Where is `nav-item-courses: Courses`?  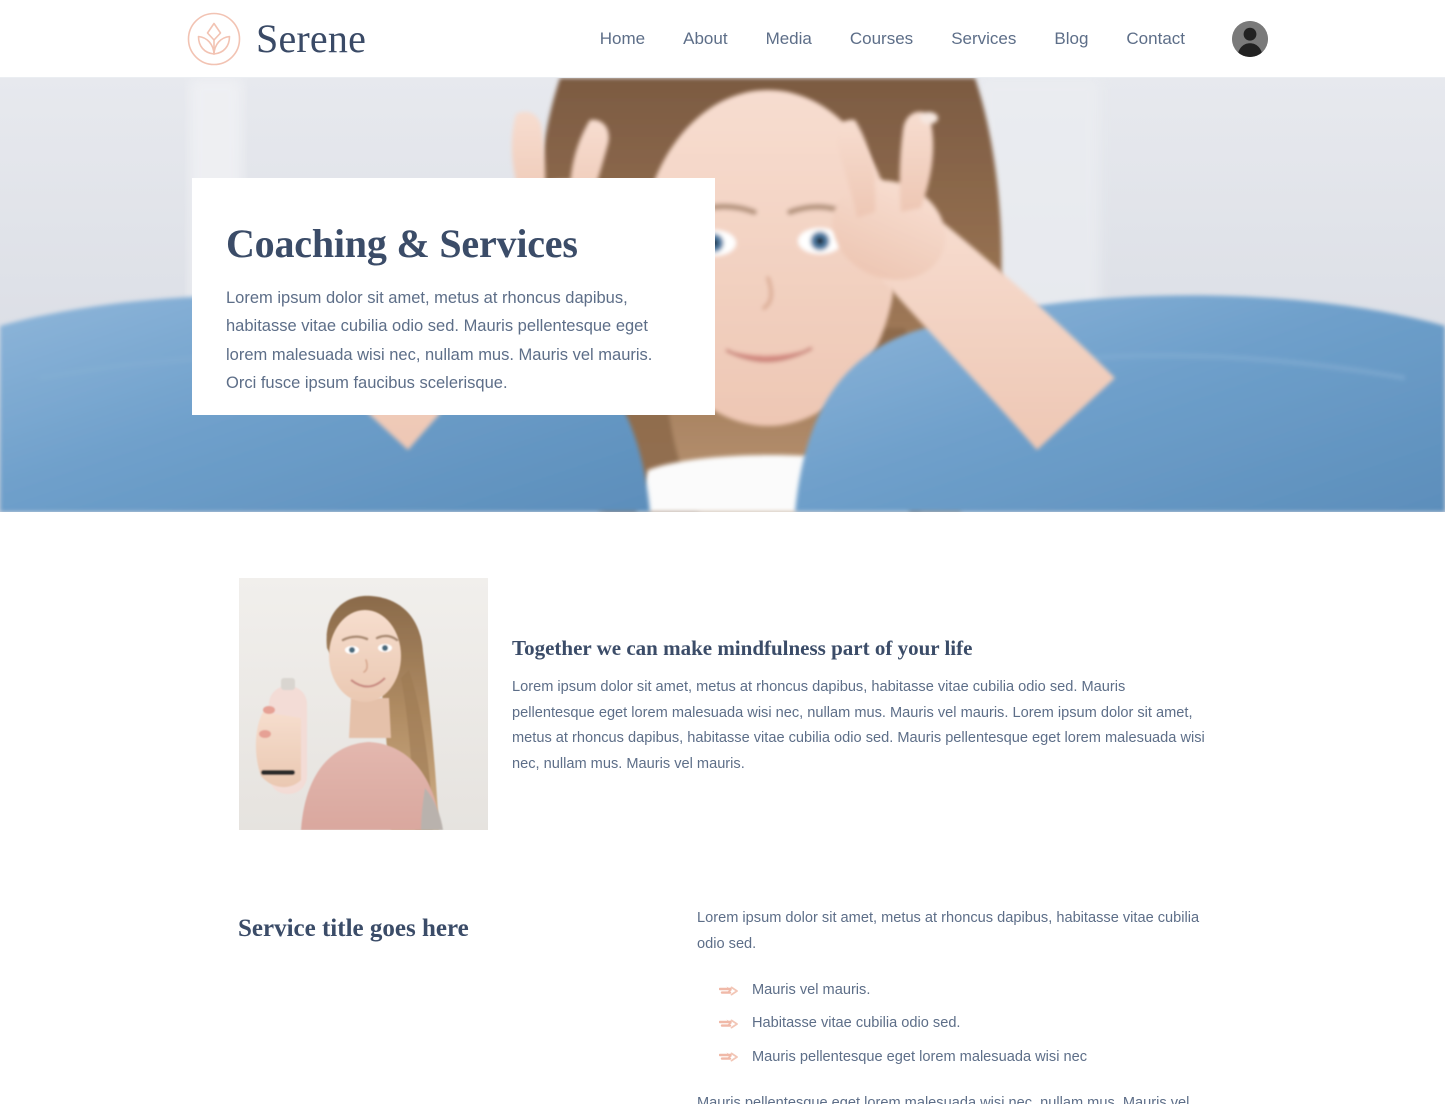
nav-item-courses: Courses is located at coordinates (881, 38).